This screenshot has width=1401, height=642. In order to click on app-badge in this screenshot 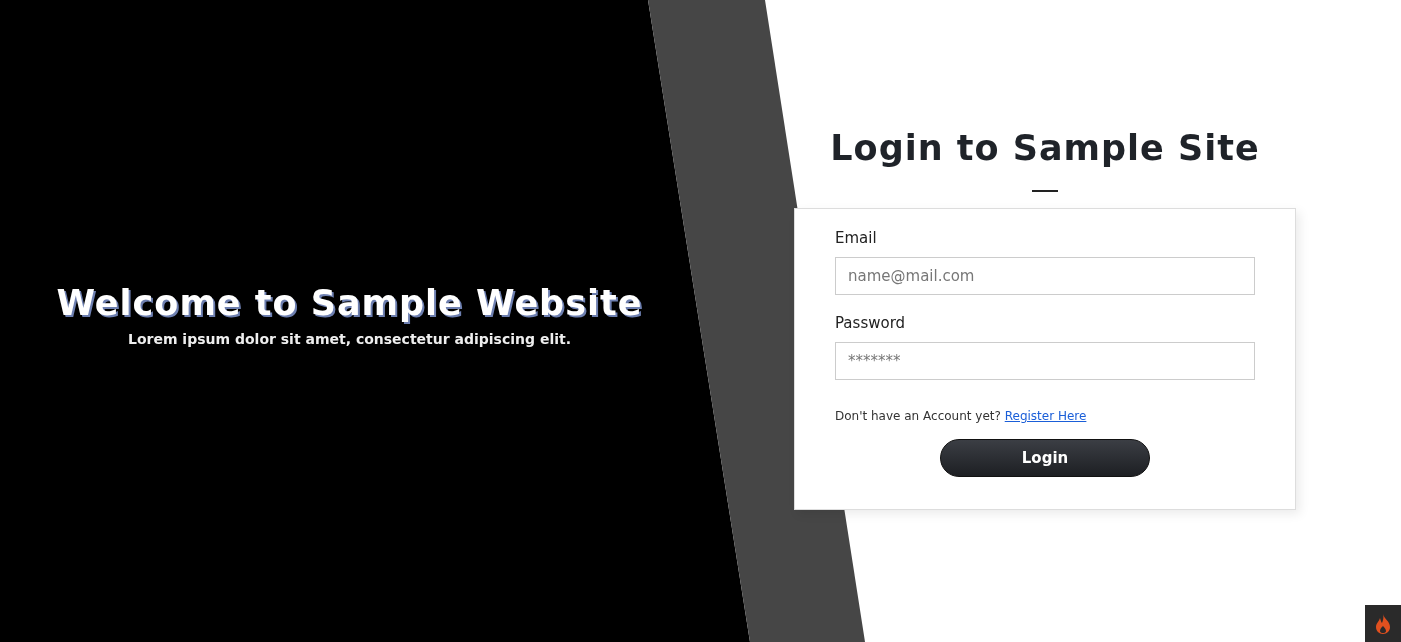, I will do `click(1383, 623)`.